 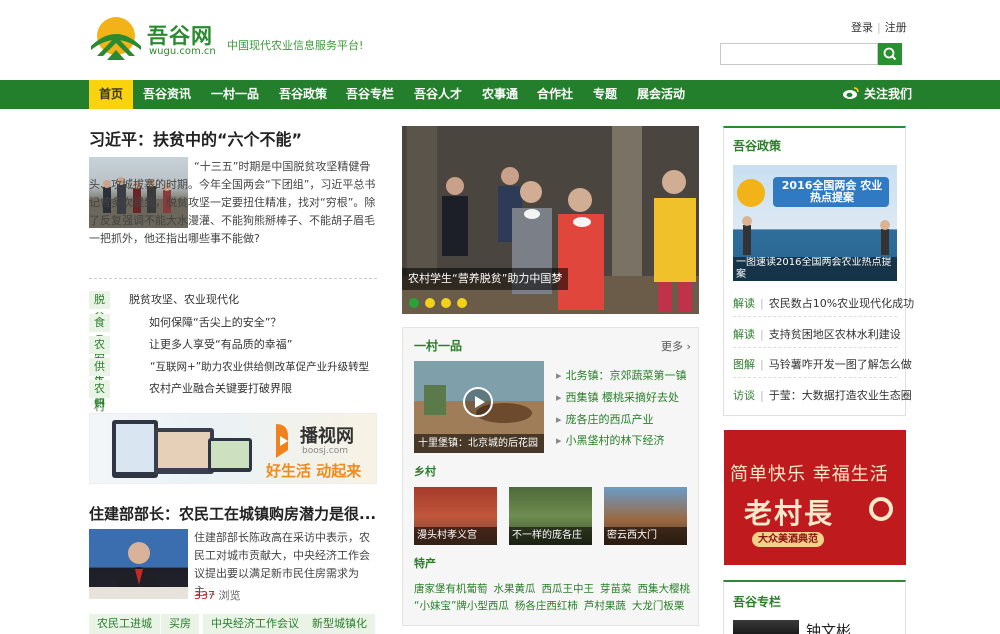 I want to click on ad-subtitle: 大众美酒典范, so click(x=788, y=539).